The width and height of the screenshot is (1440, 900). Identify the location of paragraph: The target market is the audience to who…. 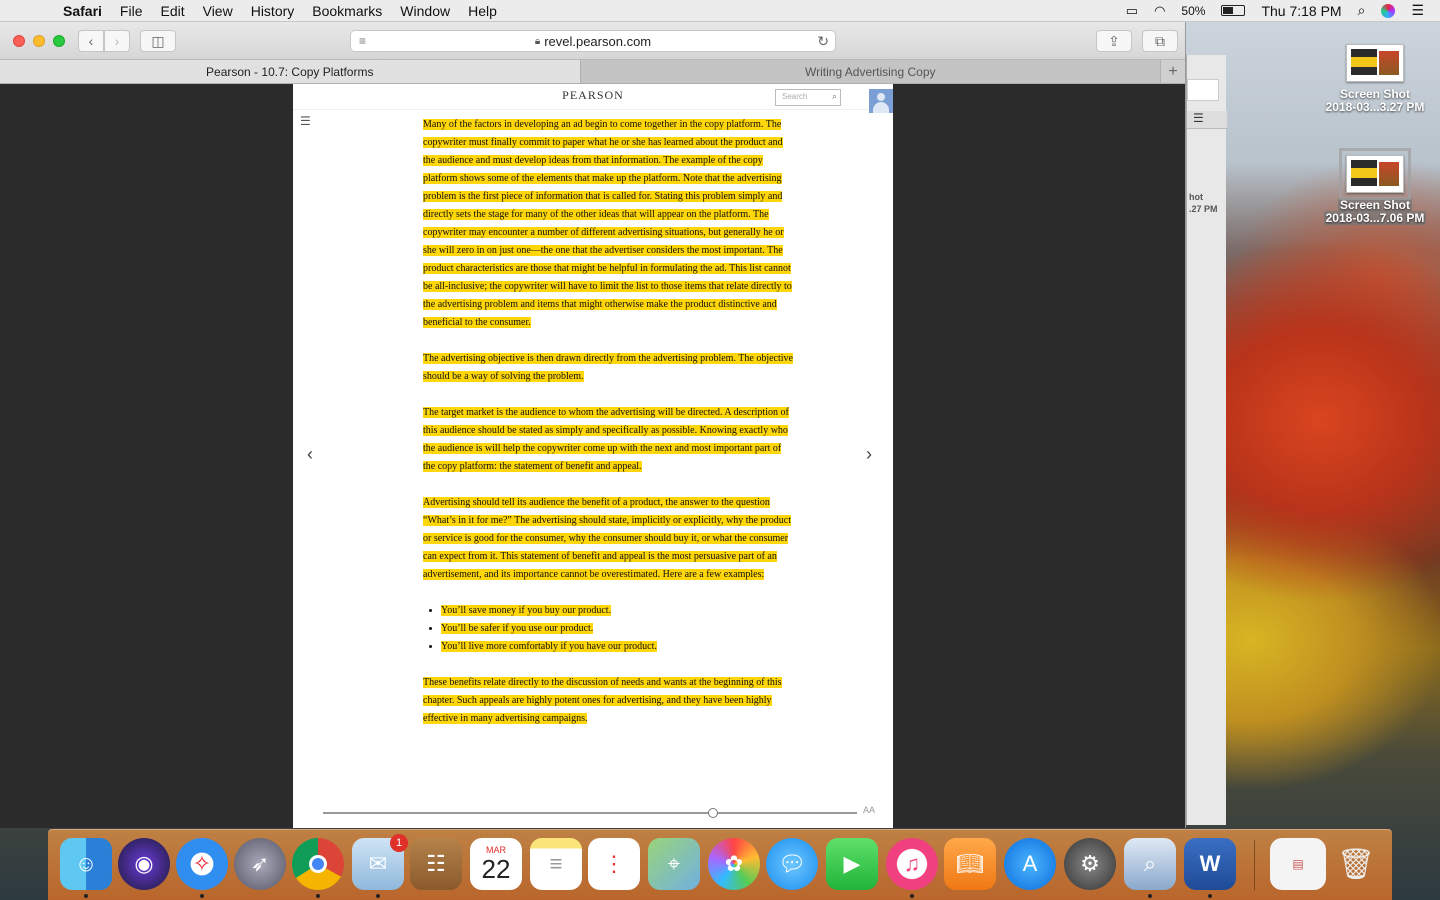
(606, 439).